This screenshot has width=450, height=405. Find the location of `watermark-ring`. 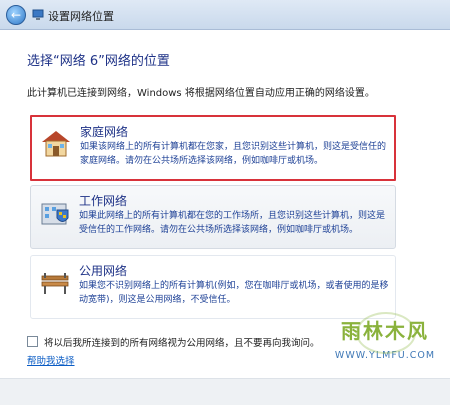

watermark-ring is located at coordinates (386, 333).